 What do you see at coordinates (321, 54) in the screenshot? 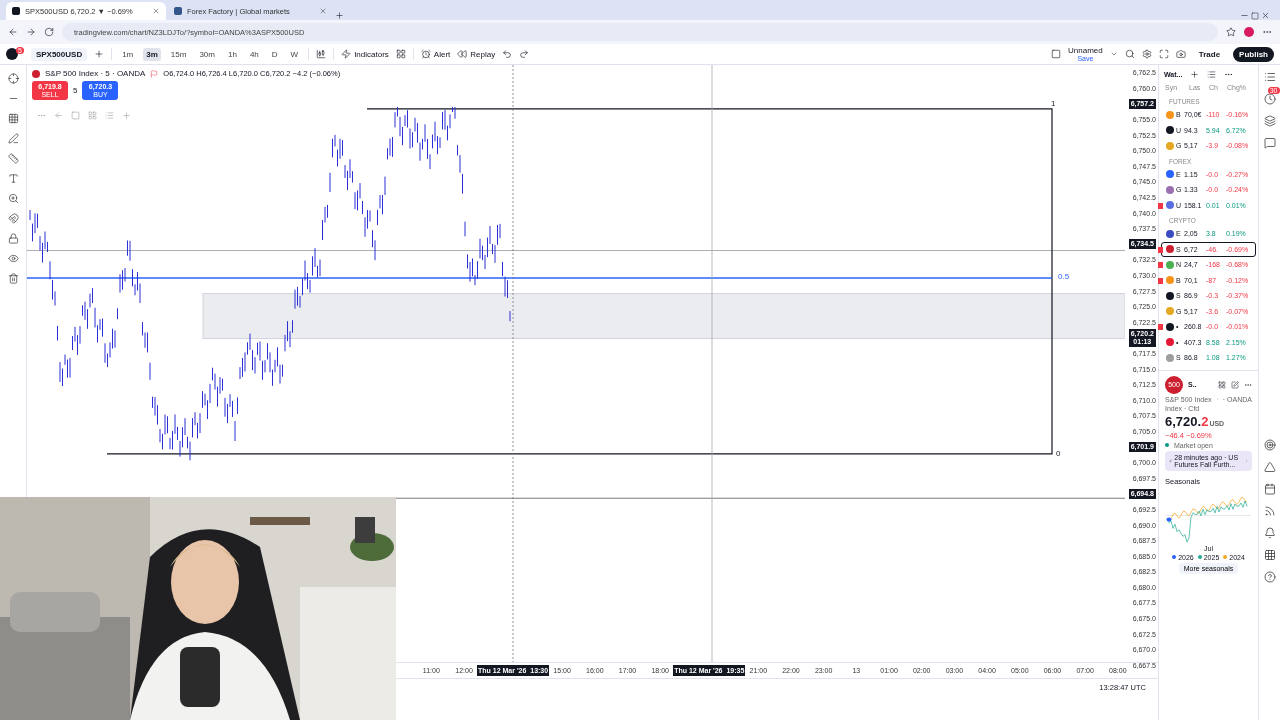
I see `candlestick-icon` at bounding box center [321, 54].